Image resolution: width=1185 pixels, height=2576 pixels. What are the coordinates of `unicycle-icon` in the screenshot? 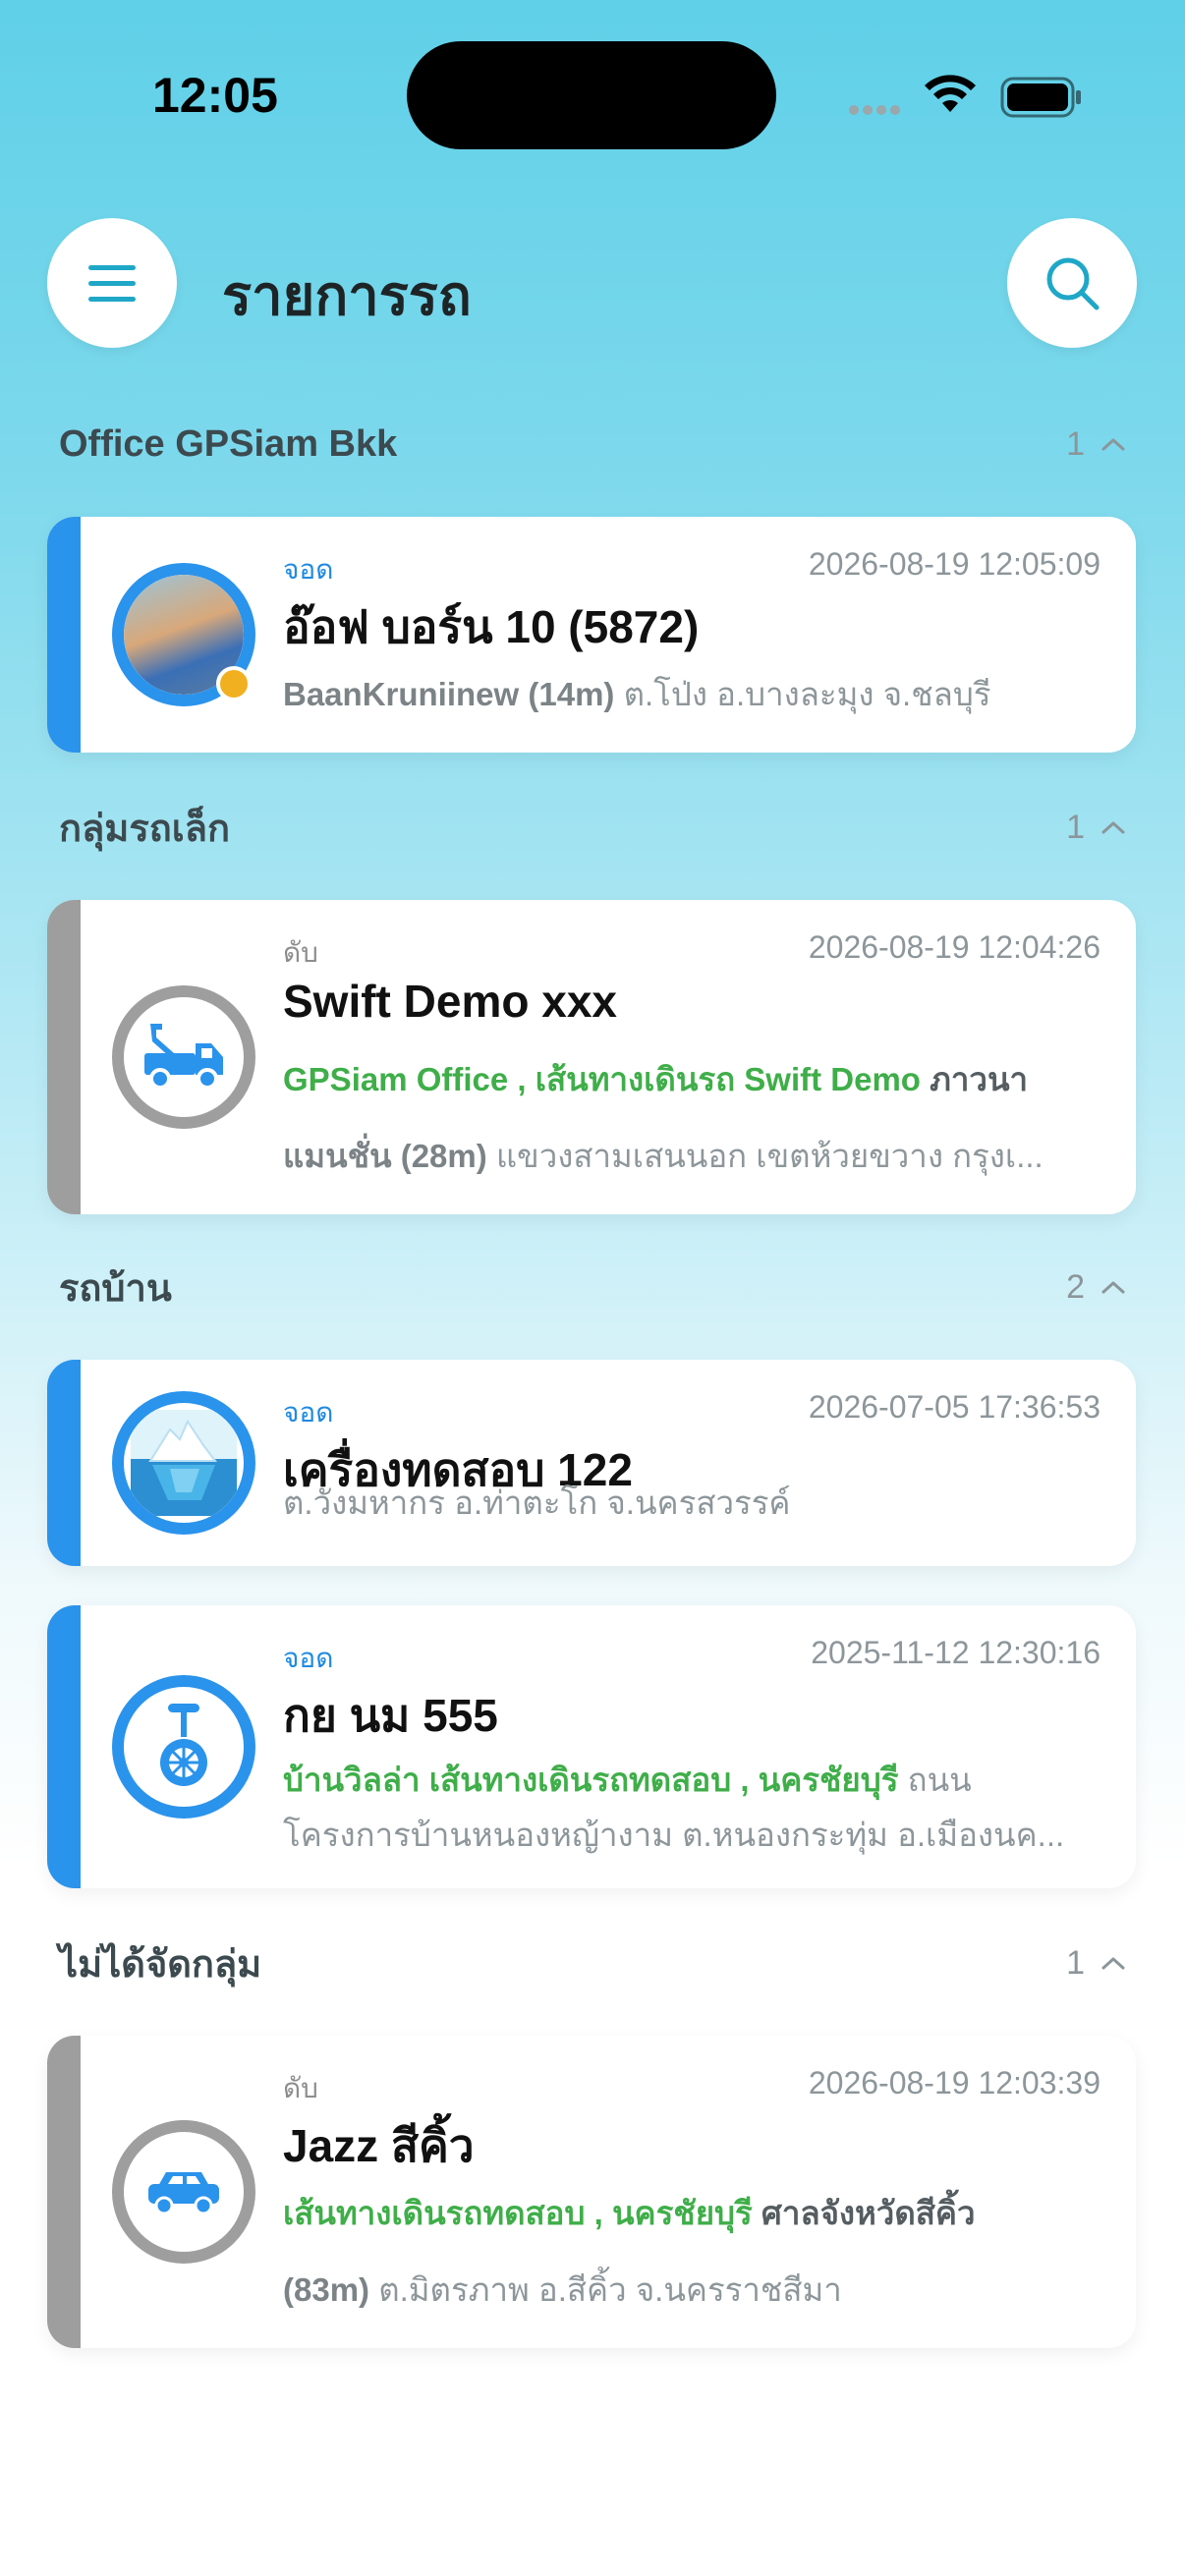 It's located at (184, 1745).